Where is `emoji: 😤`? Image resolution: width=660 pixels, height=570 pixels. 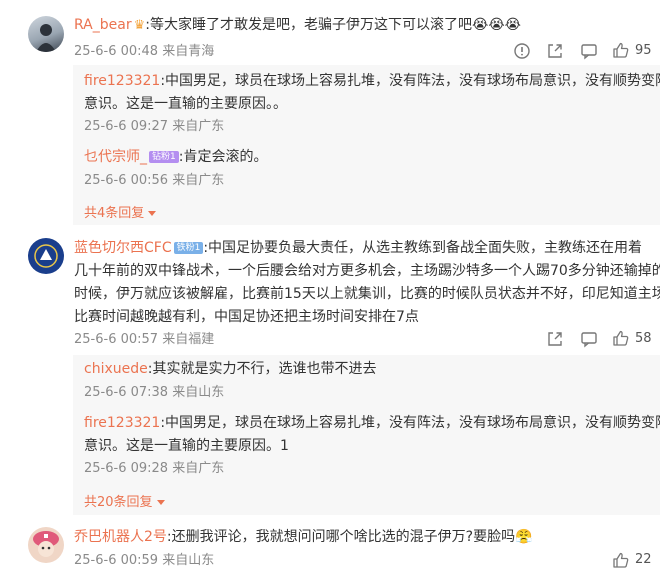
emoji: 😤 is located at coordinates (524, 537).